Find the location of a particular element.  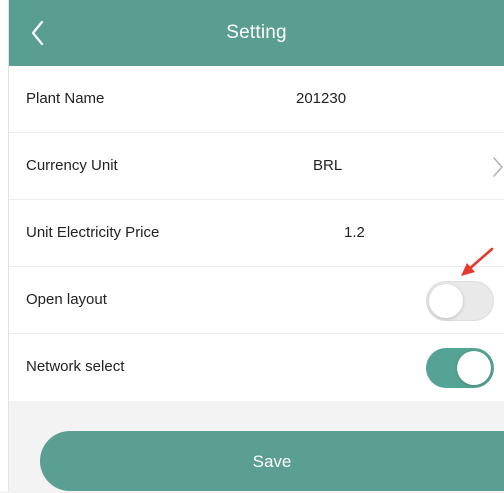

network-select-toggle is located at coordinates (460, 368).